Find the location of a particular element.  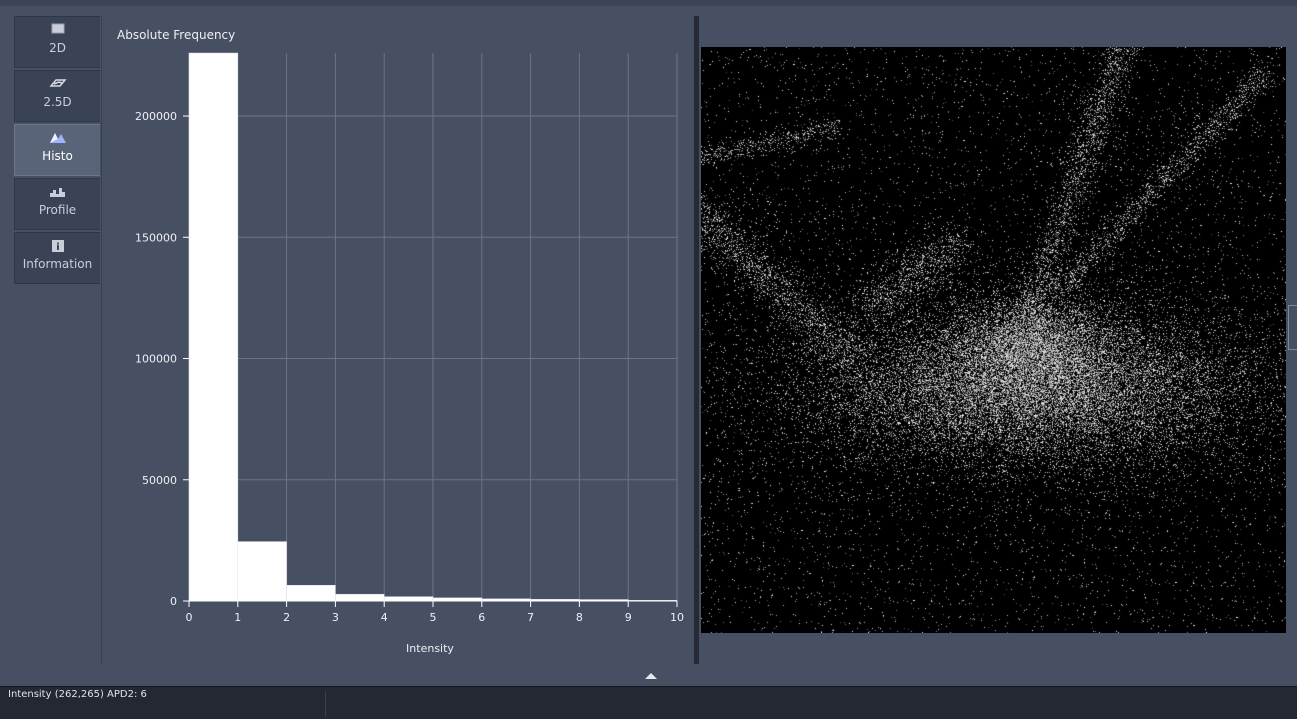

x-tick-label: 5 is located at coordinates (433, 617).